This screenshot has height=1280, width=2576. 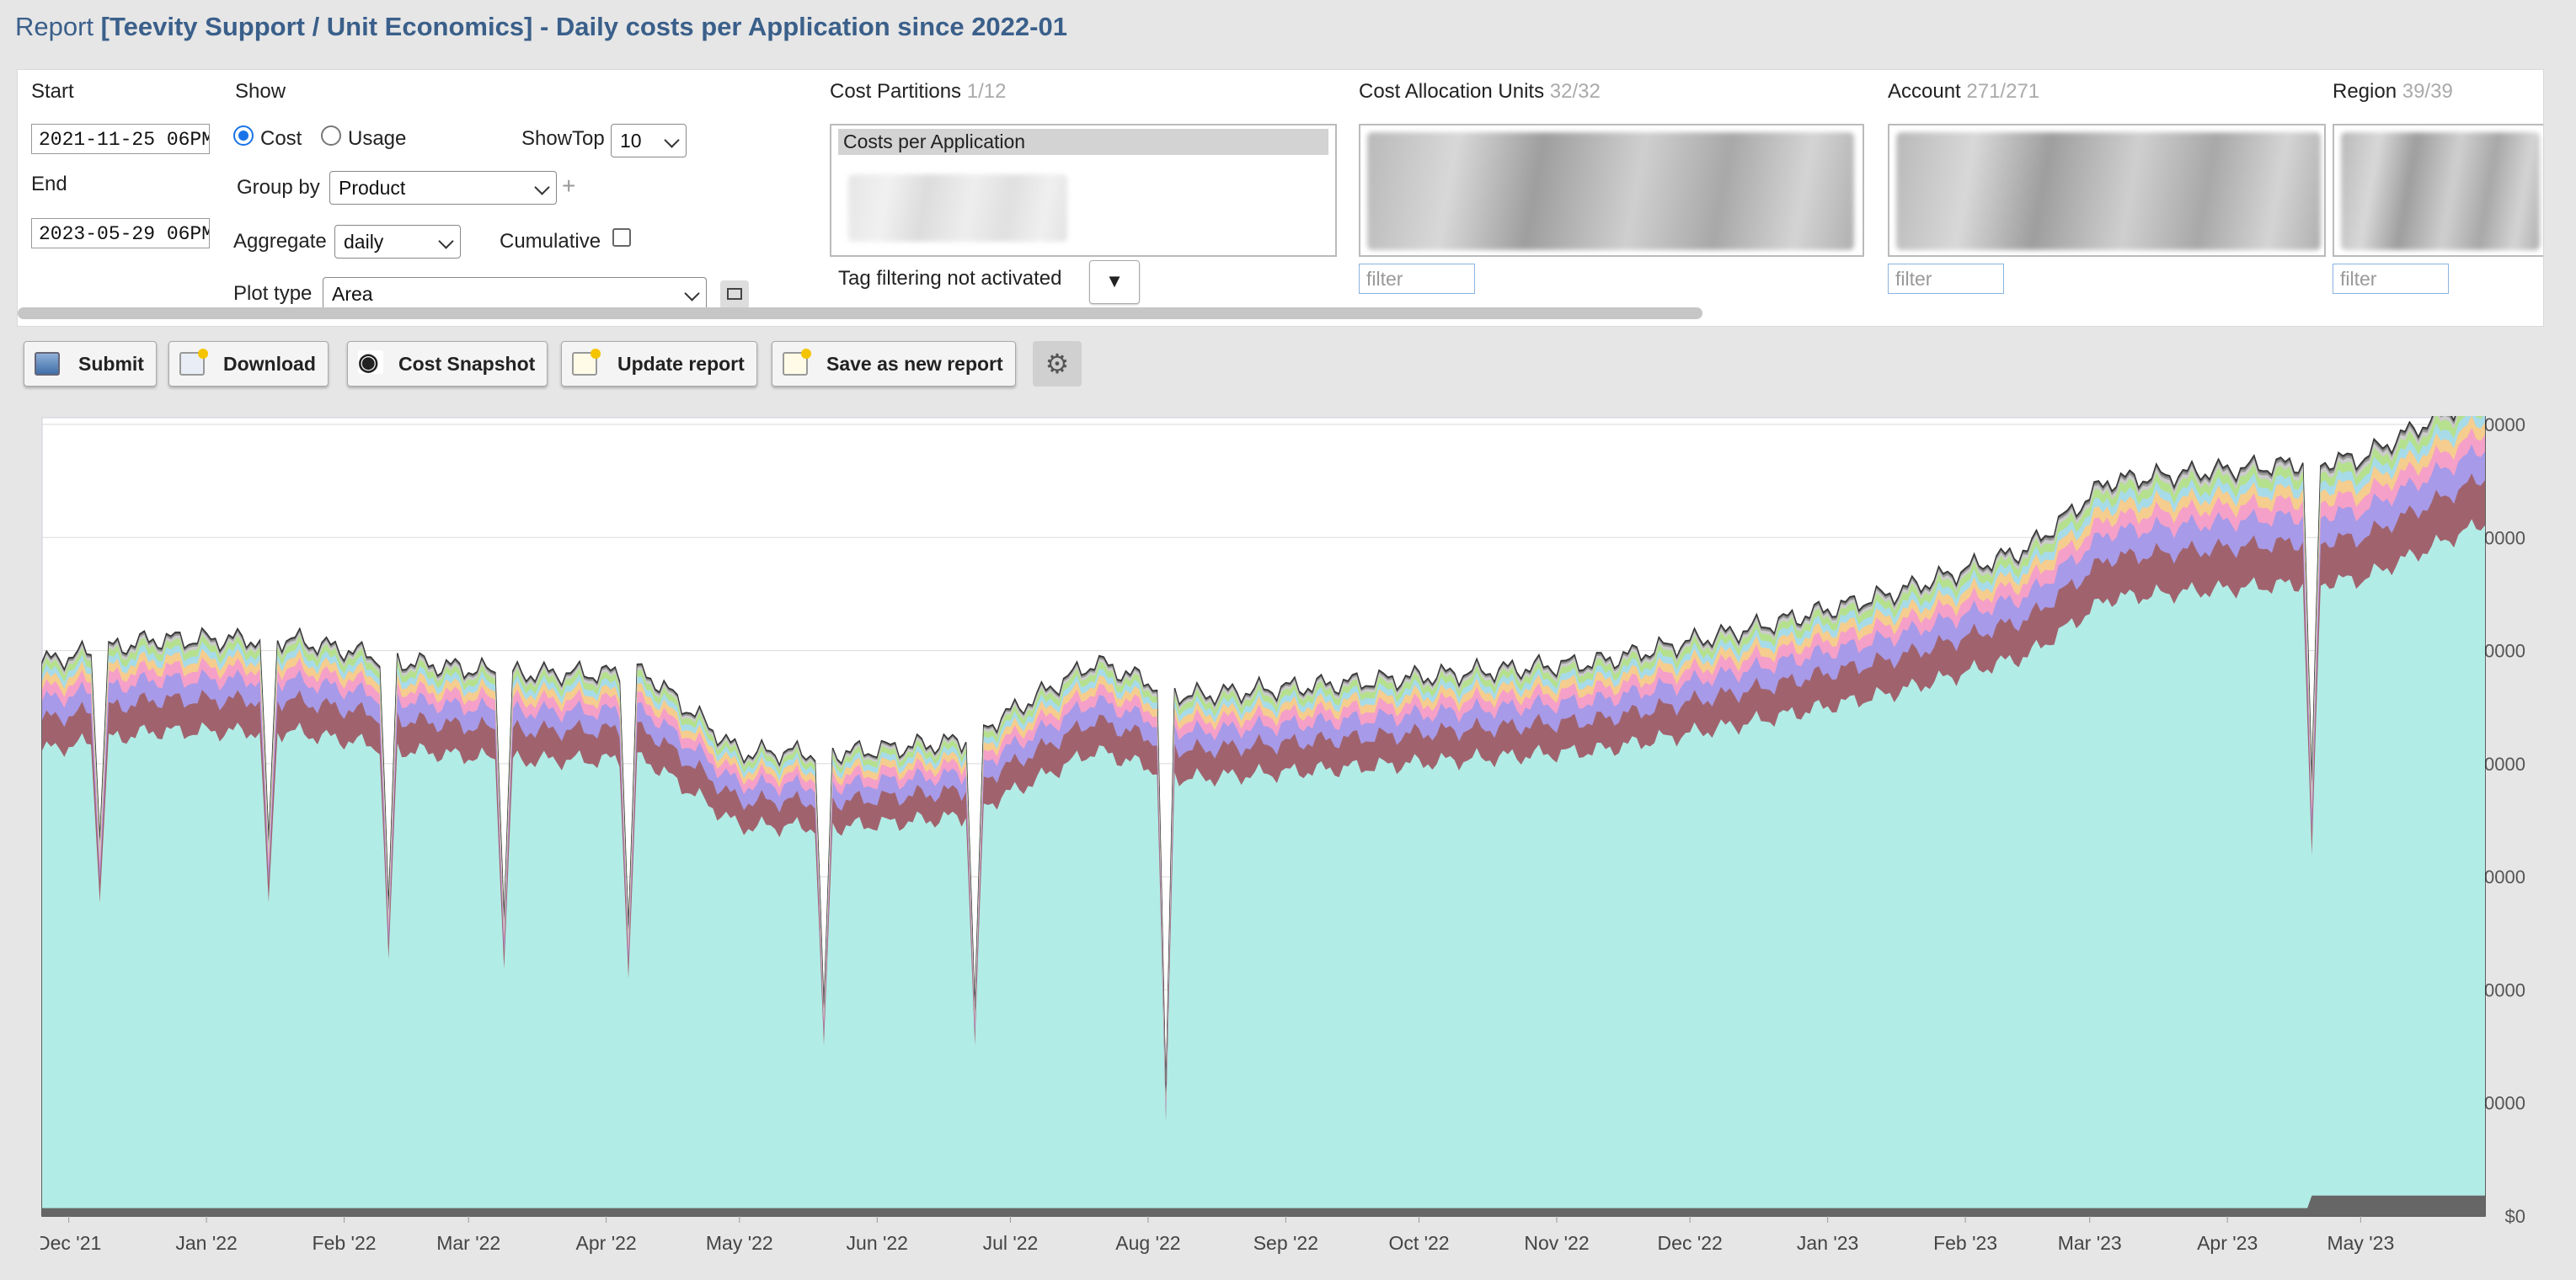 What do you see at coordinates (467, 364) in the screenshot?
I see `snapshot-label: Cost Snapshot` at bounding box center [467, 364].